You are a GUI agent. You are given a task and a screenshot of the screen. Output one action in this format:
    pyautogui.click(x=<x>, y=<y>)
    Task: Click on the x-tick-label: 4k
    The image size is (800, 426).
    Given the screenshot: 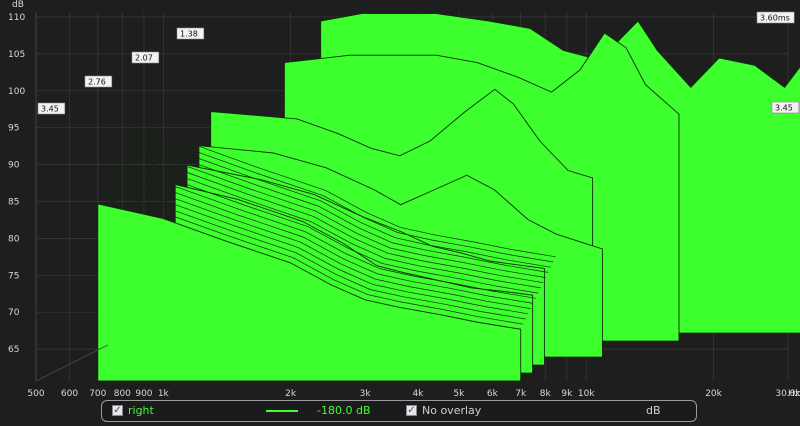 What is the action you would take?
    pyautogui.click(x=418, y=394)
    